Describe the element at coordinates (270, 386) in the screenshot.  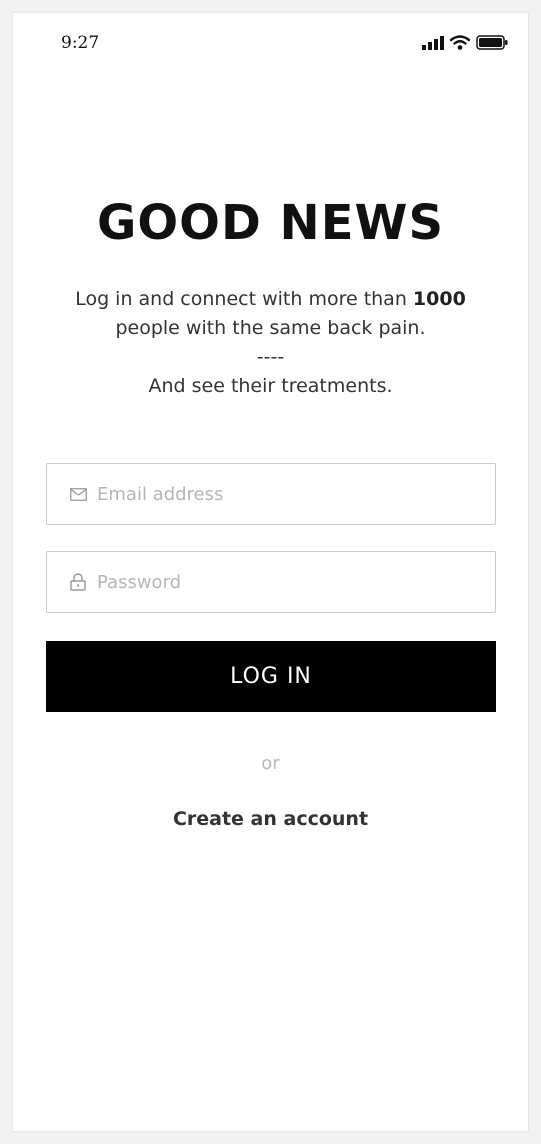
I see `tagline-line-3: And see their treatments.` at that location.